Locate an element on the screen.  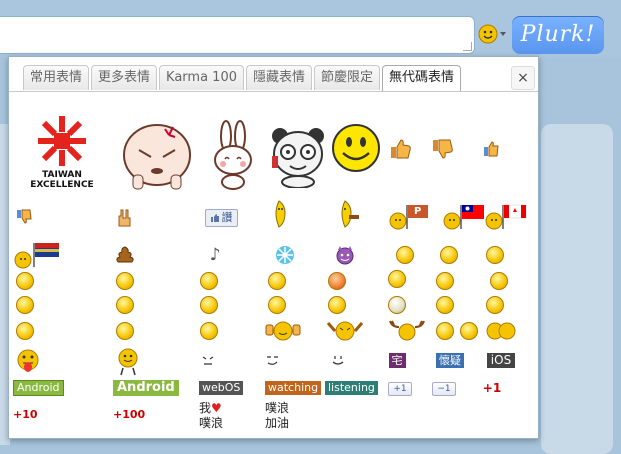
rabbit-icon is located at coordinates (233, 155).